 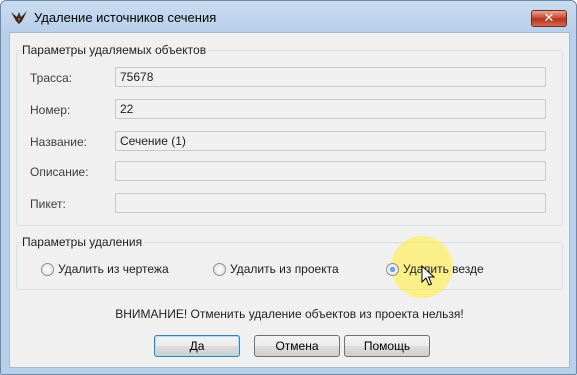 I want to click on mouse-pointer-icon, so click(x=428, y=275).